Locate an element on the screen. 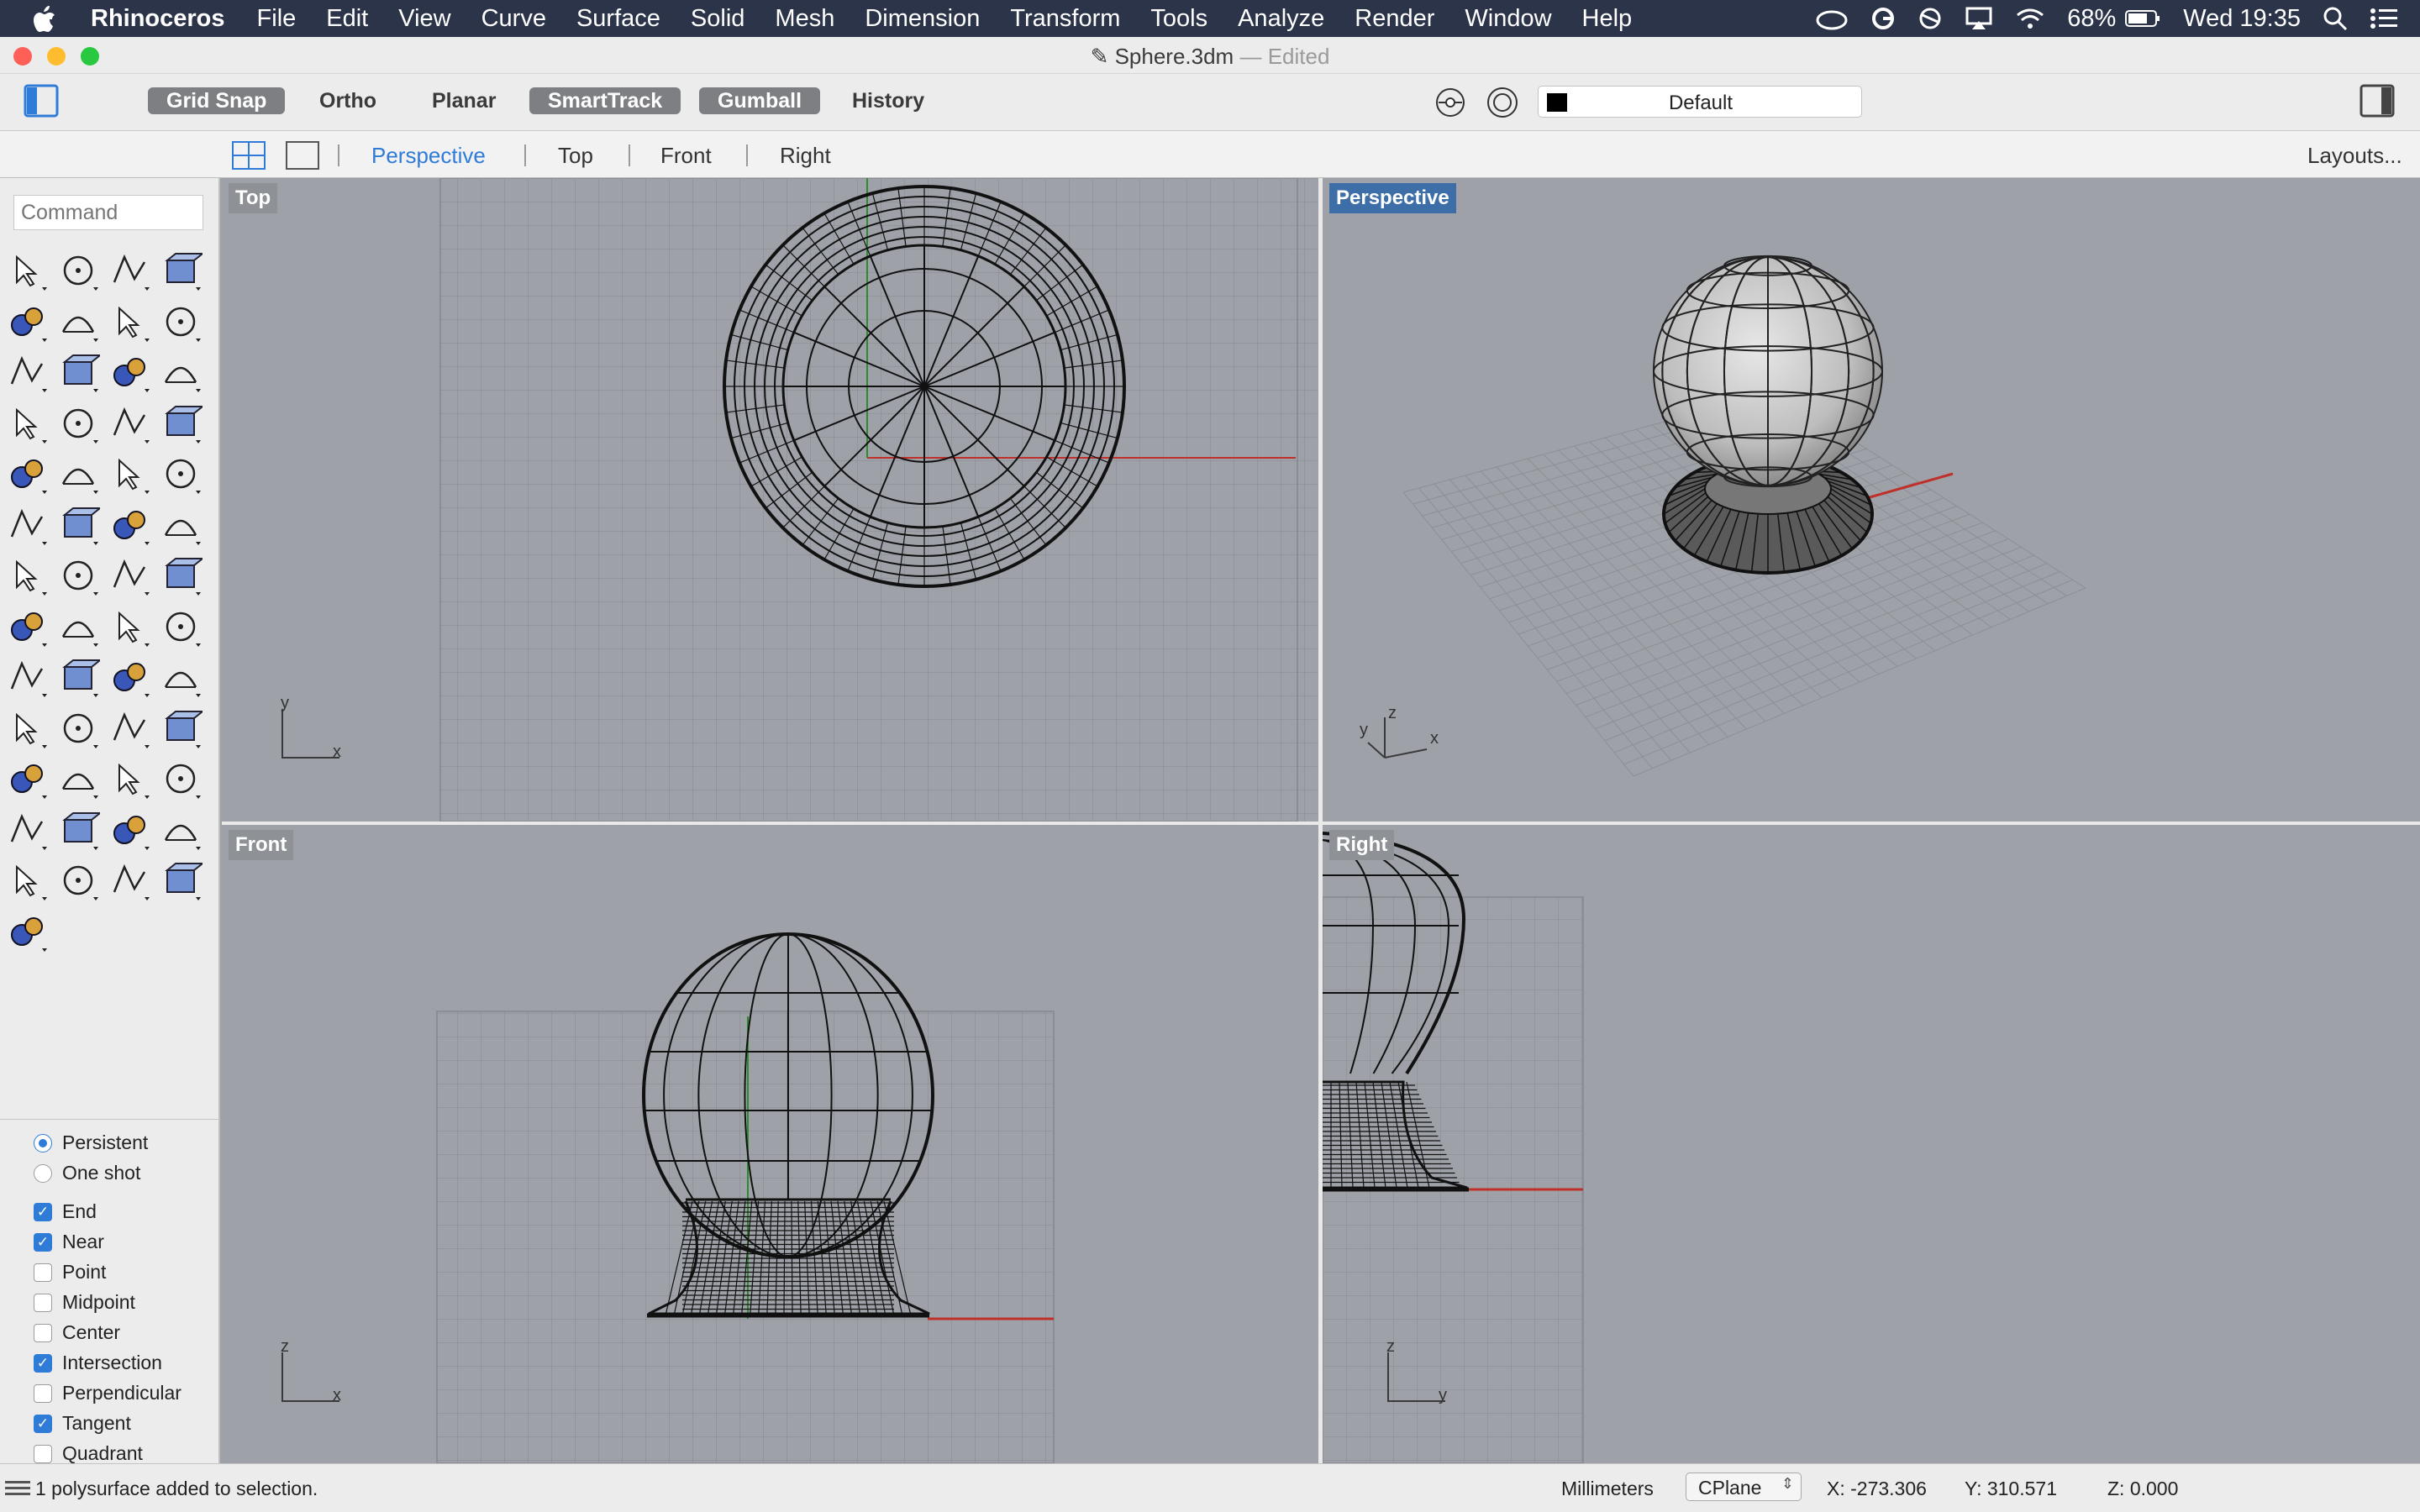  snap-quadrant: Quadrant is located at coordinates (88, 1453).